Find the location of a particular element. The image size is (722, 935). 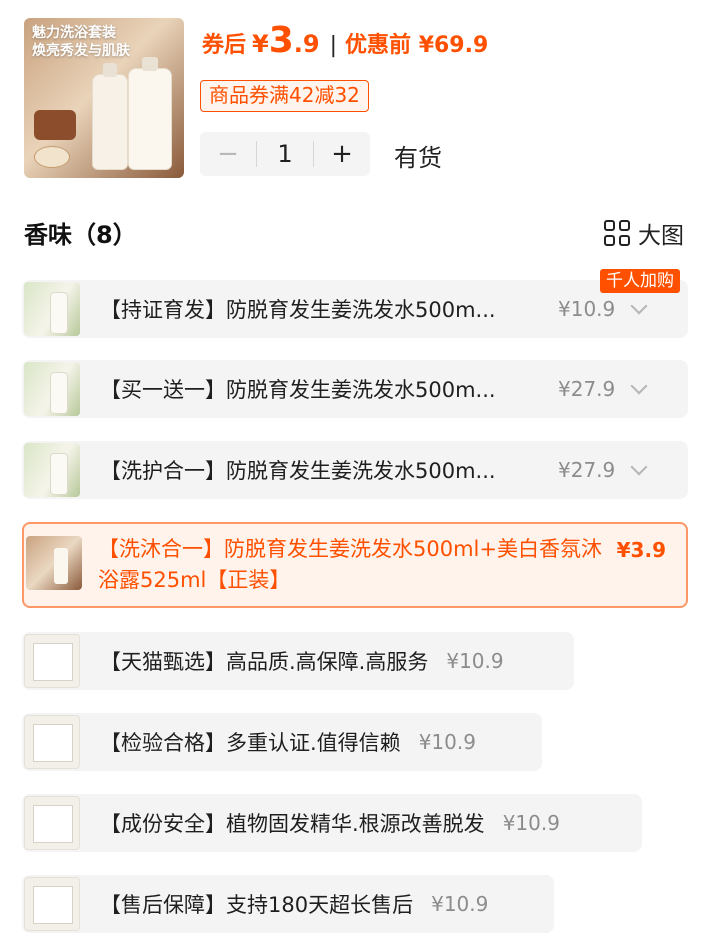

option-item: 【售后保障】支持180天超长售后 ¥10.9 is located at coordinates (288, 904).